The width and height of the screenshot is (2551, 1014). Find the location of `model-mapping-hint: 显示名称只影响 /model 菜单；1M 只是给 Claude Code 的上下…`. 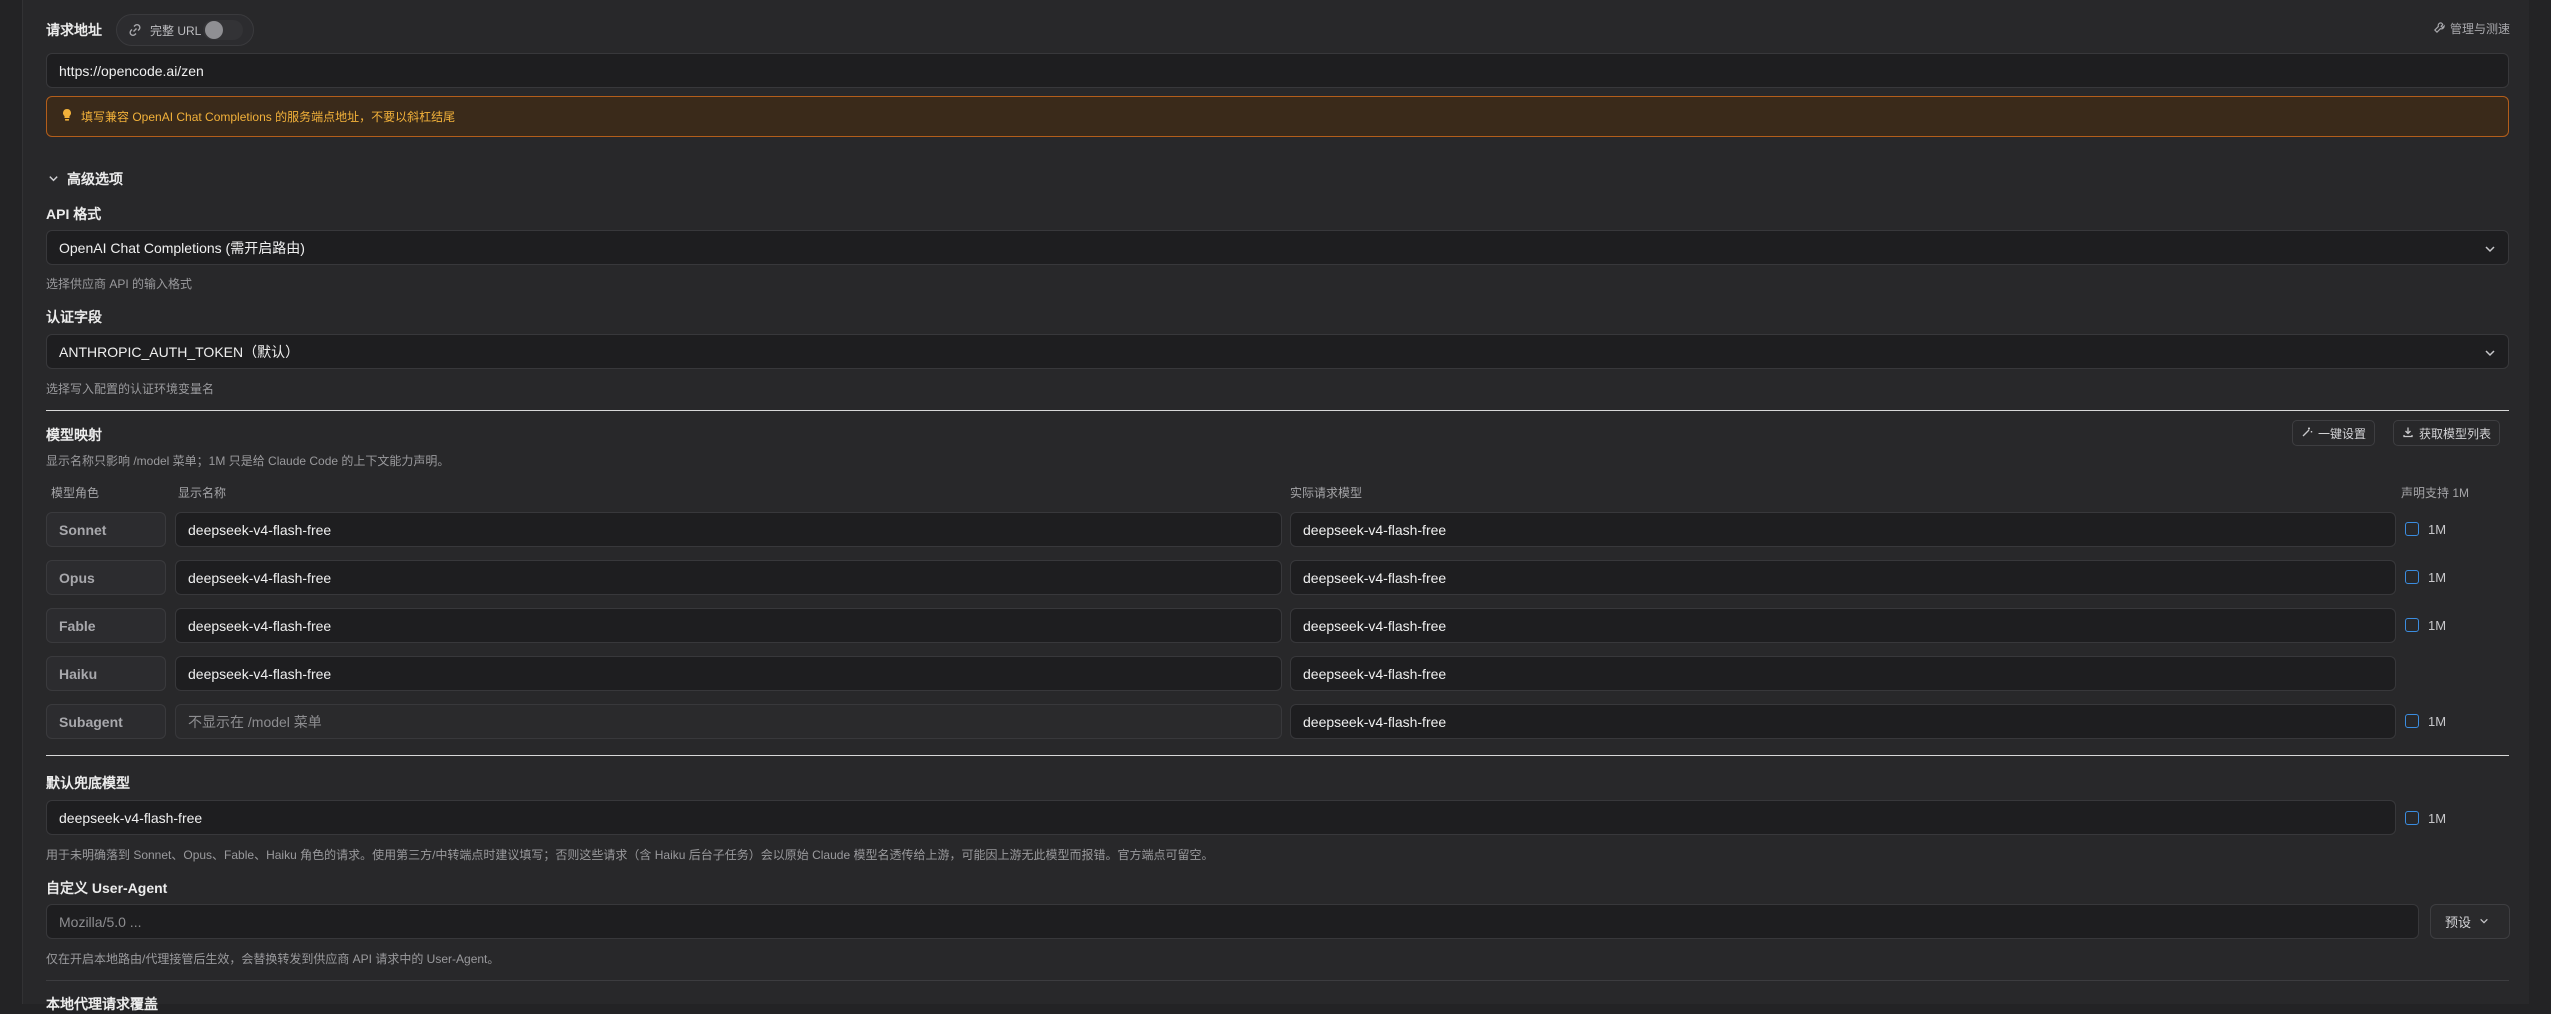

model-mapping-hint: 显示名称只影响 /model 菜单；1M 只是给 Claude Code 的上下… is located at coordinates (248, 461).